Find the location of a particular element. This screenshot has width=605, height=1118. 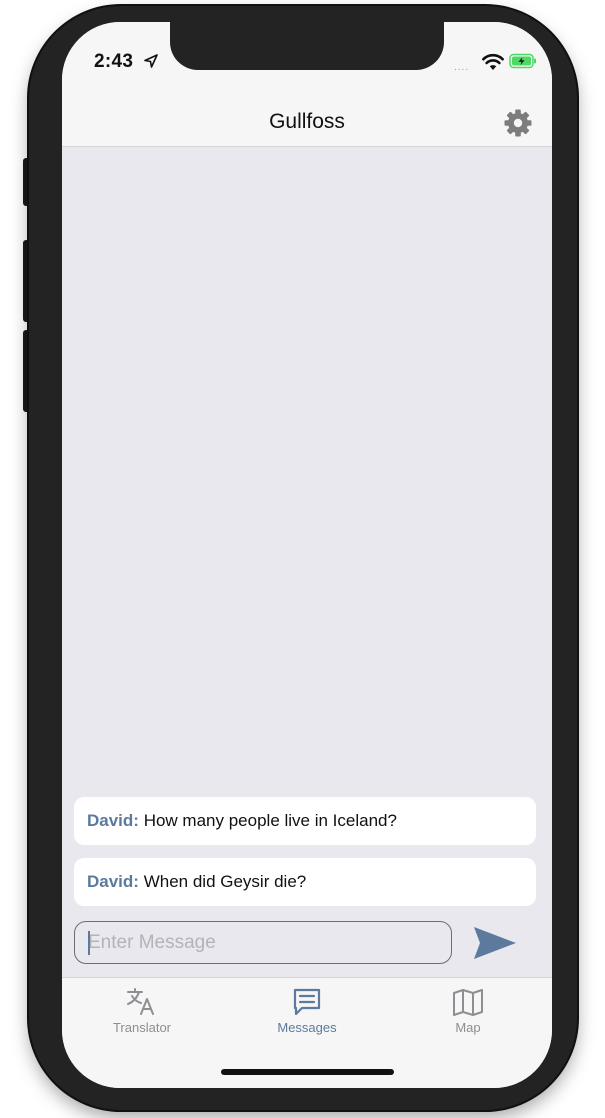

message-text: How many people live in Iceland? is located at coordinates (270, 820).